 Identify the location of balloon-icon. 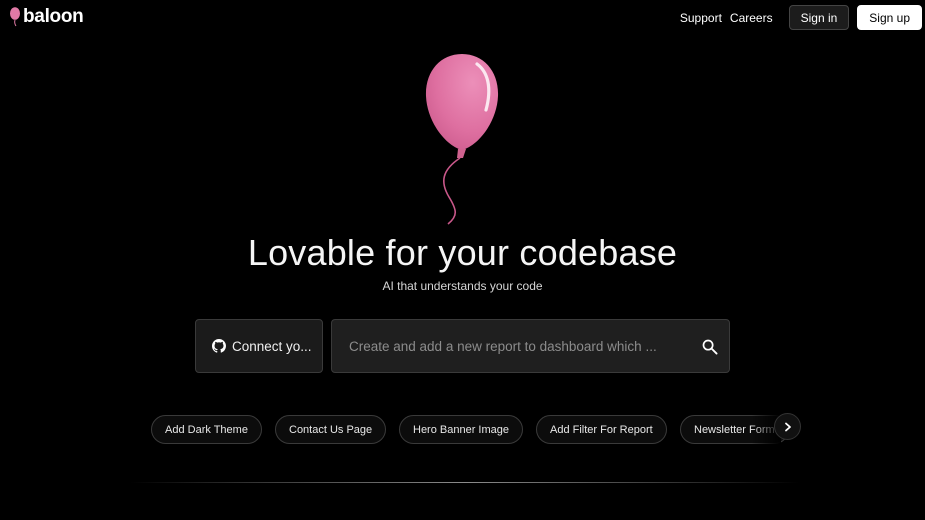
(15, 17).